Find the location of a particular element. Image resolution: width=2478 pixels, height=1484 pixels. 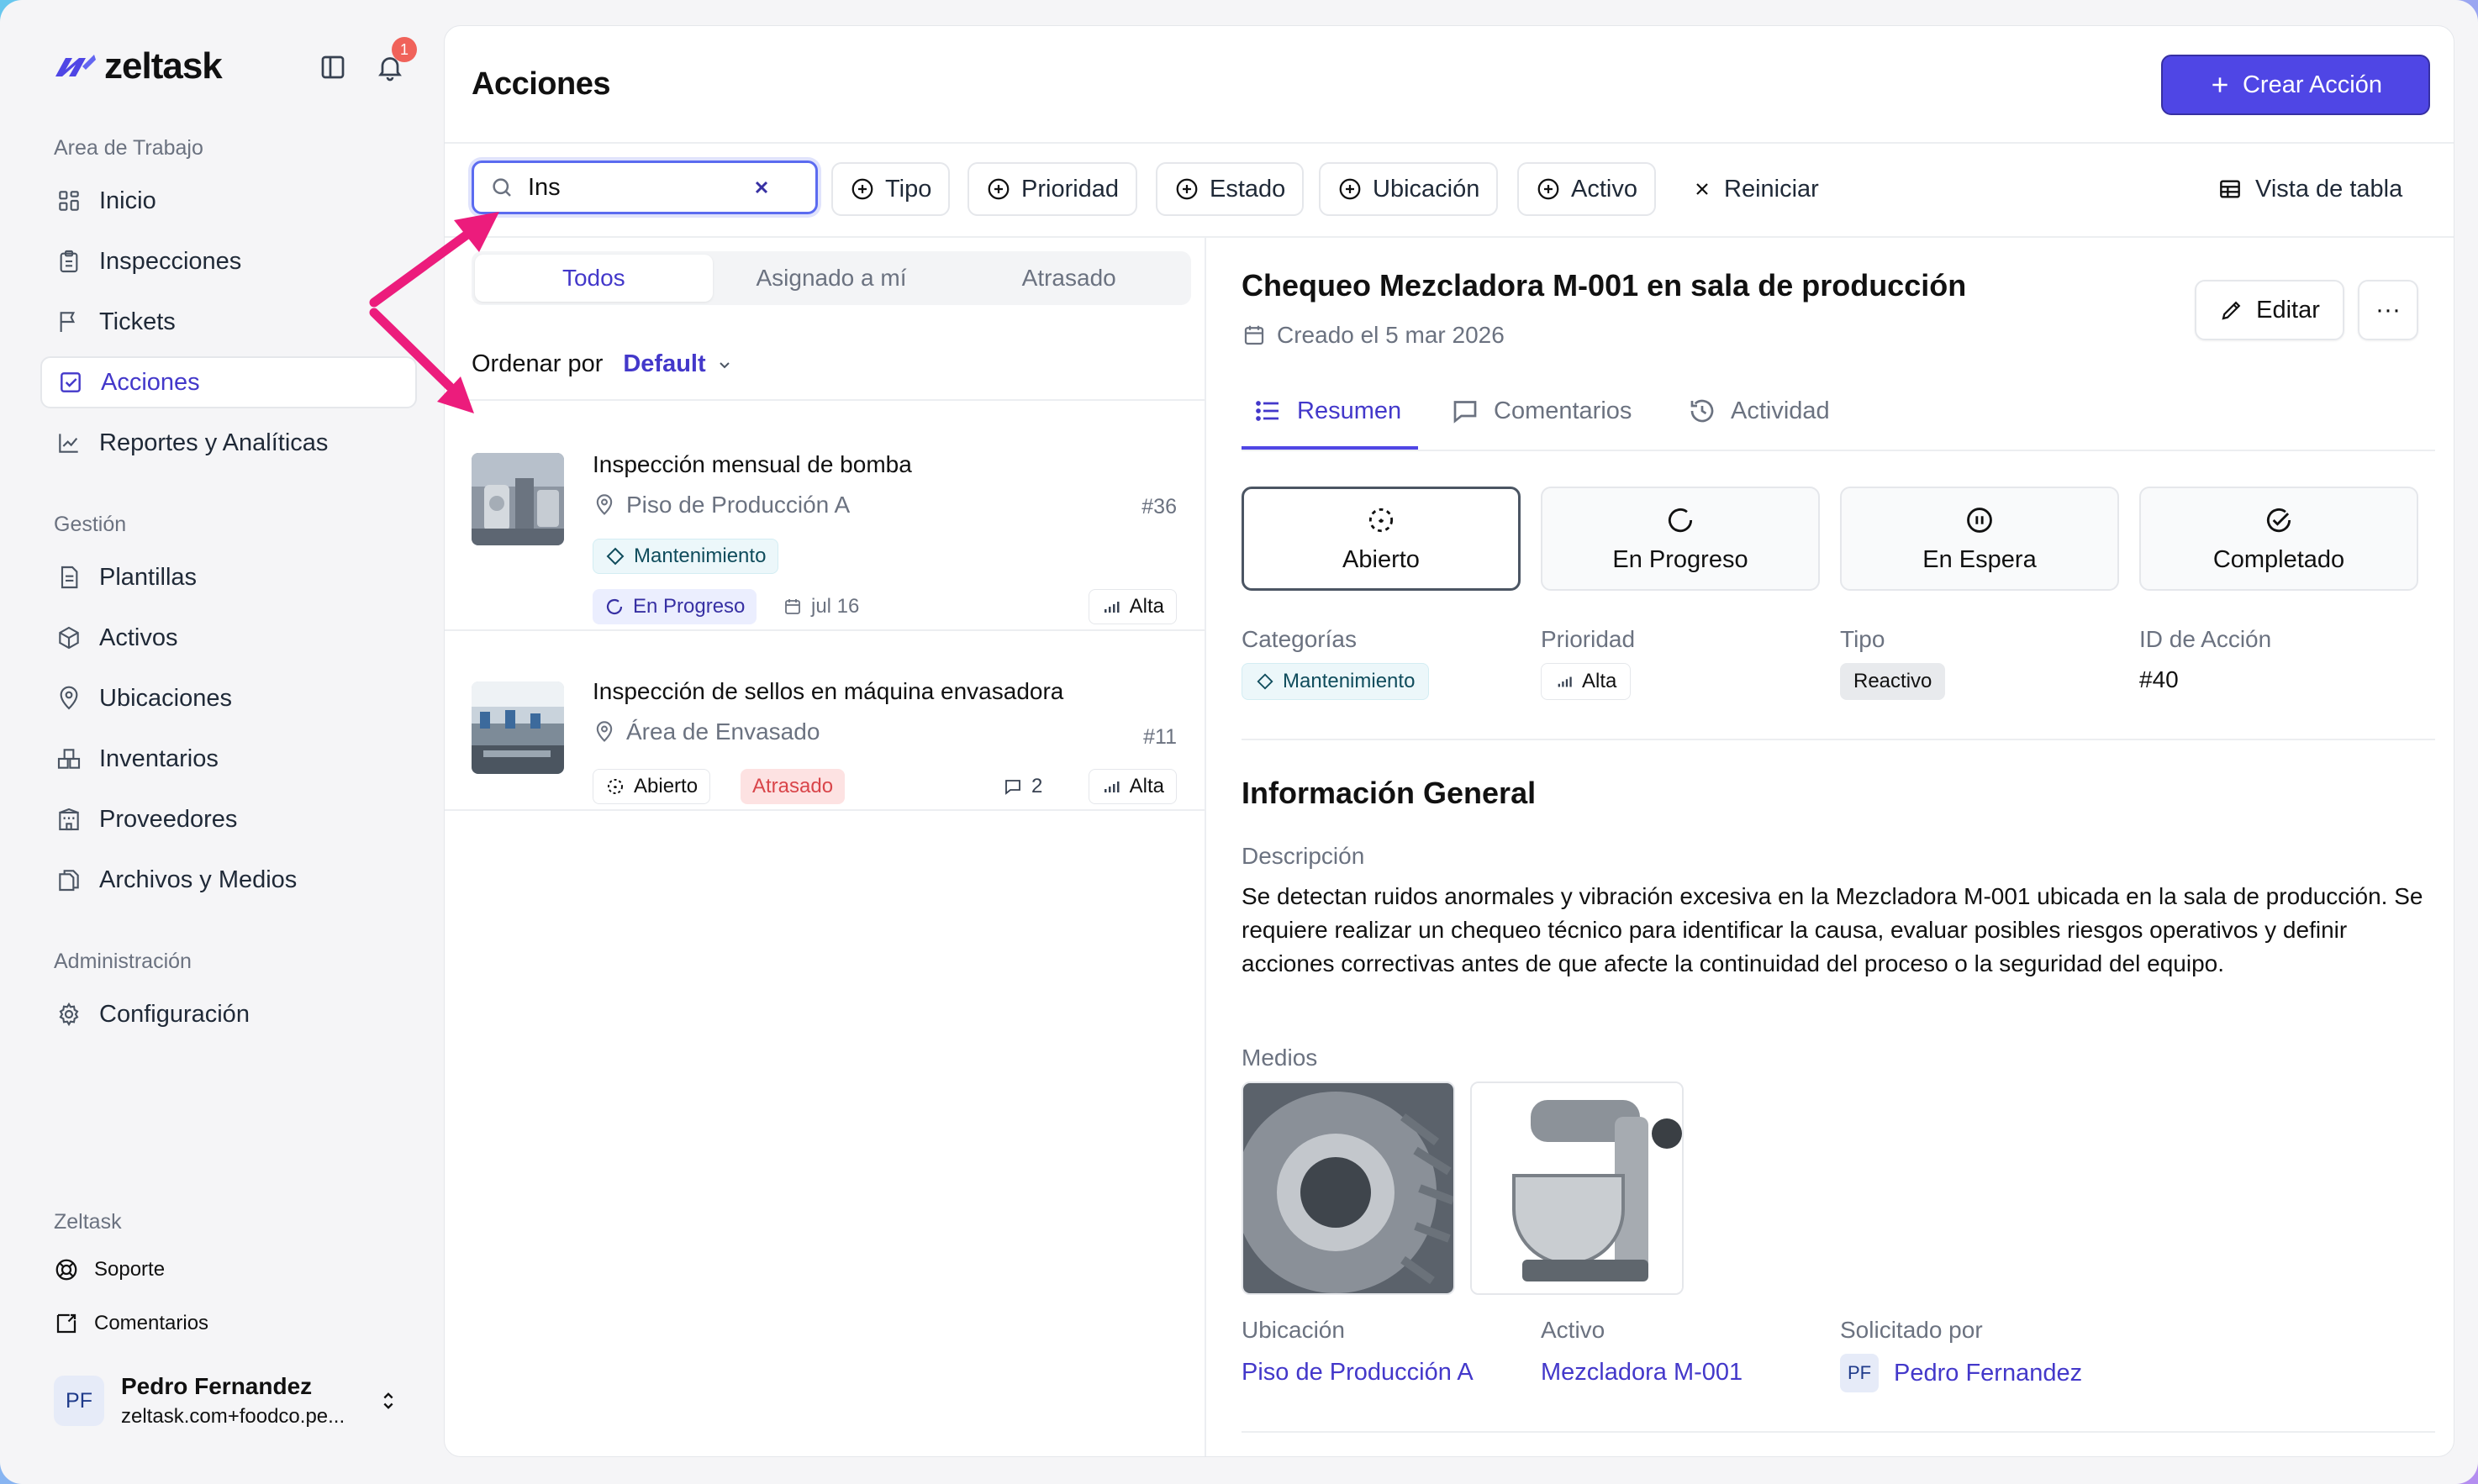

pause-circle-icon is located at coordinates (1979, 520).